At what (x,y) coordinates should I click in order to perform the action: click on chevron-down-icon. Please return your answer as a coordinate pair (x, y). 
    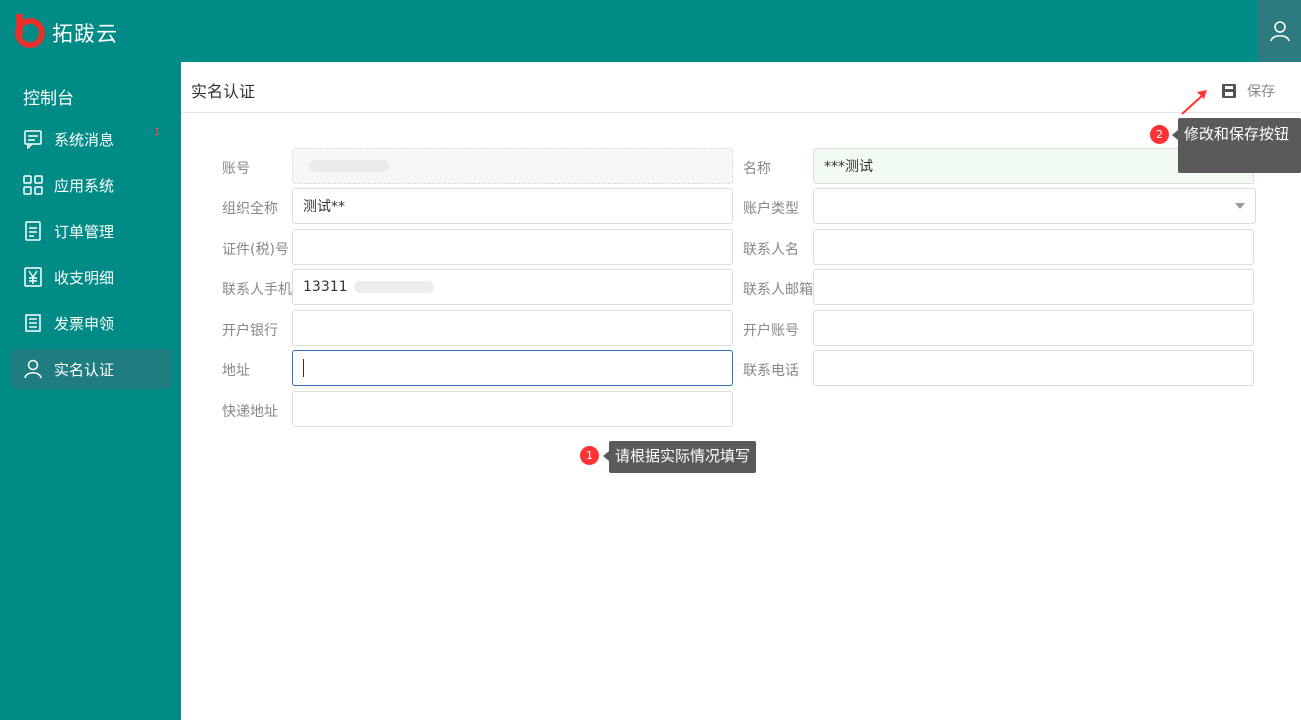
    Looking at the image, I should click on (1240, 206).